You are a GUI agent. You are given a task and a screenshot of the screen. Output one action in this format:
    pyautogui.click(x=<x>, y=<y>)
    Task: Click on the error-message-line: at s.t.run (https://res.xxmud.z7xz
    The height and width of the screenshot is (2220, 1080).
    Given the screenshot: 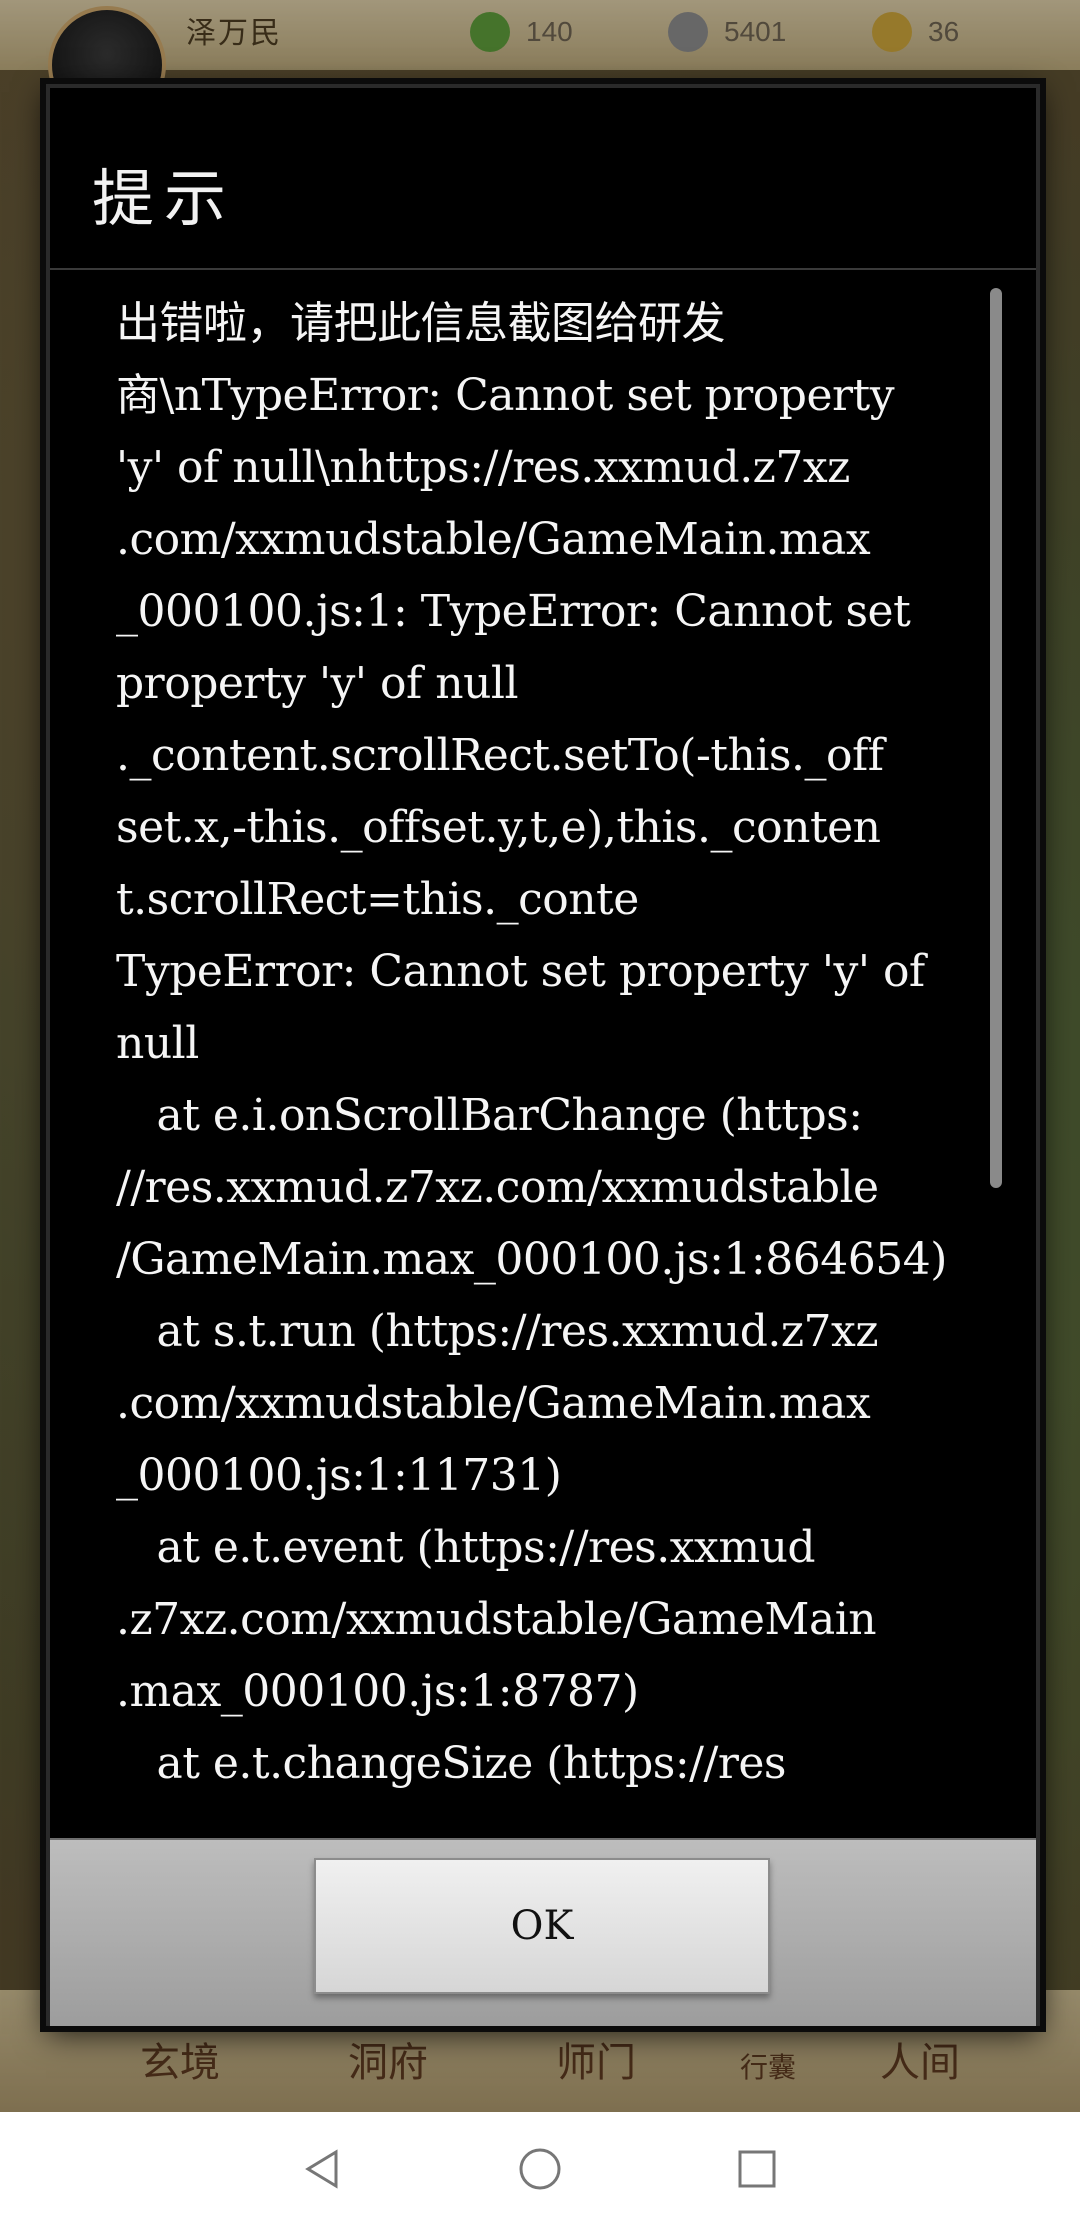 What is the action you would take?
    pyautogui.click(x=517, y=1331)
    